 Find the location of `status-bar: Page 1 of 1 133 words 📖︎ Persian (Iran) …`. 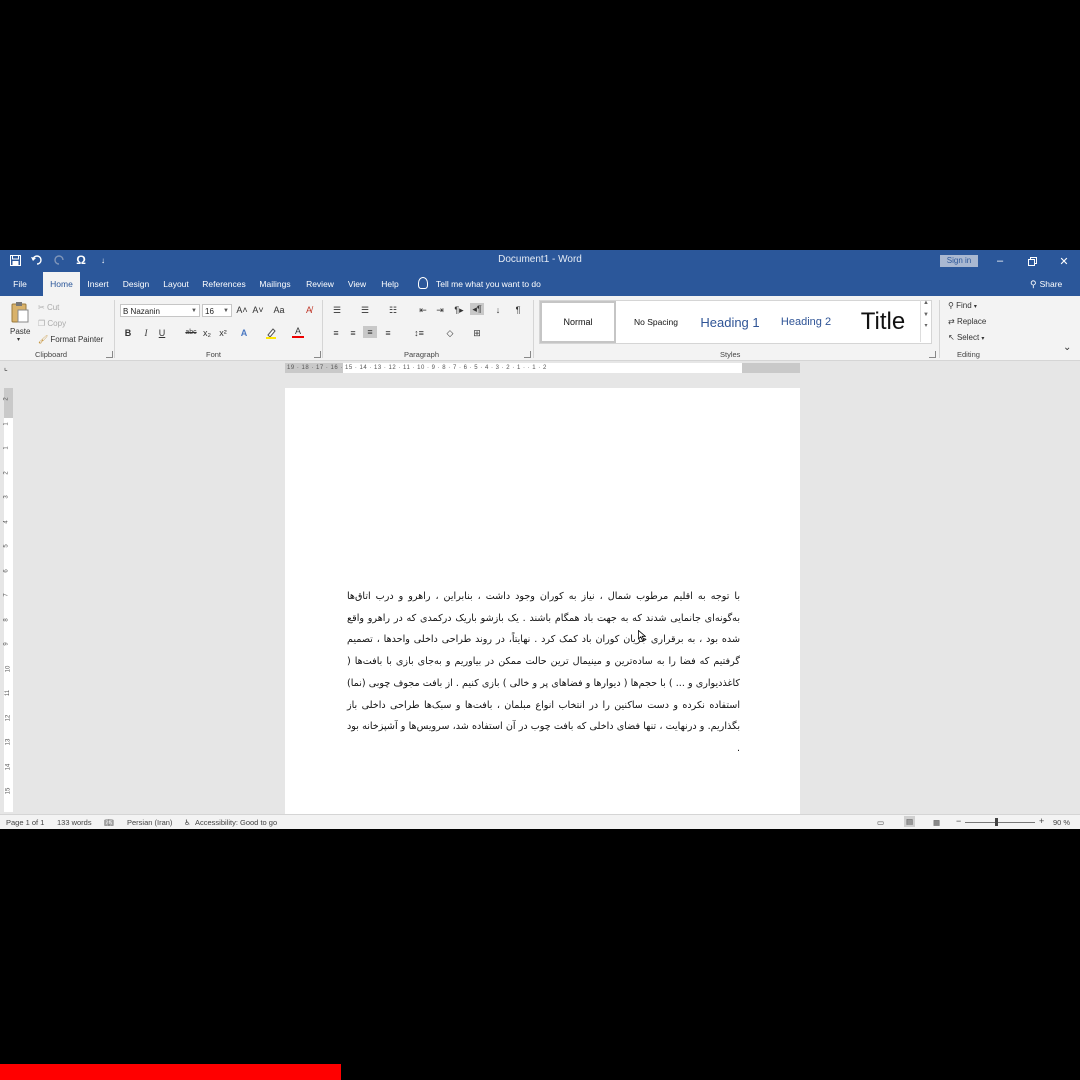

status-bar: Page 1 of 1 133 words 📖︎ Persian (Iran) … is located at coordinates (540, 821).